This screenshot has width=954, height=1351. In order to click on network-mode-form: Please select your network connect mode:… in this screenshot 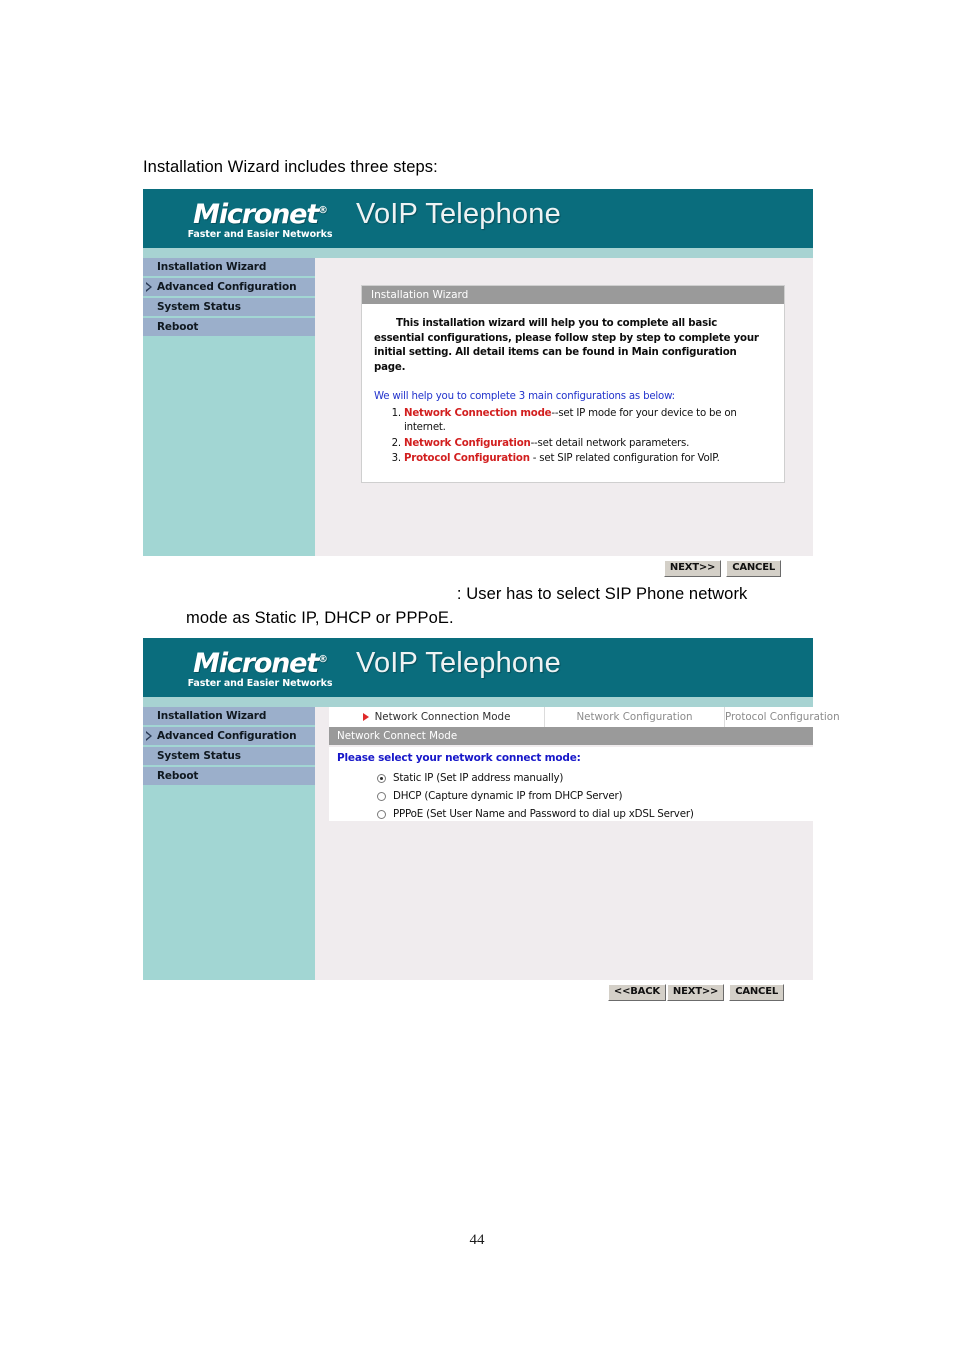, I will do `click(571, 784)`.